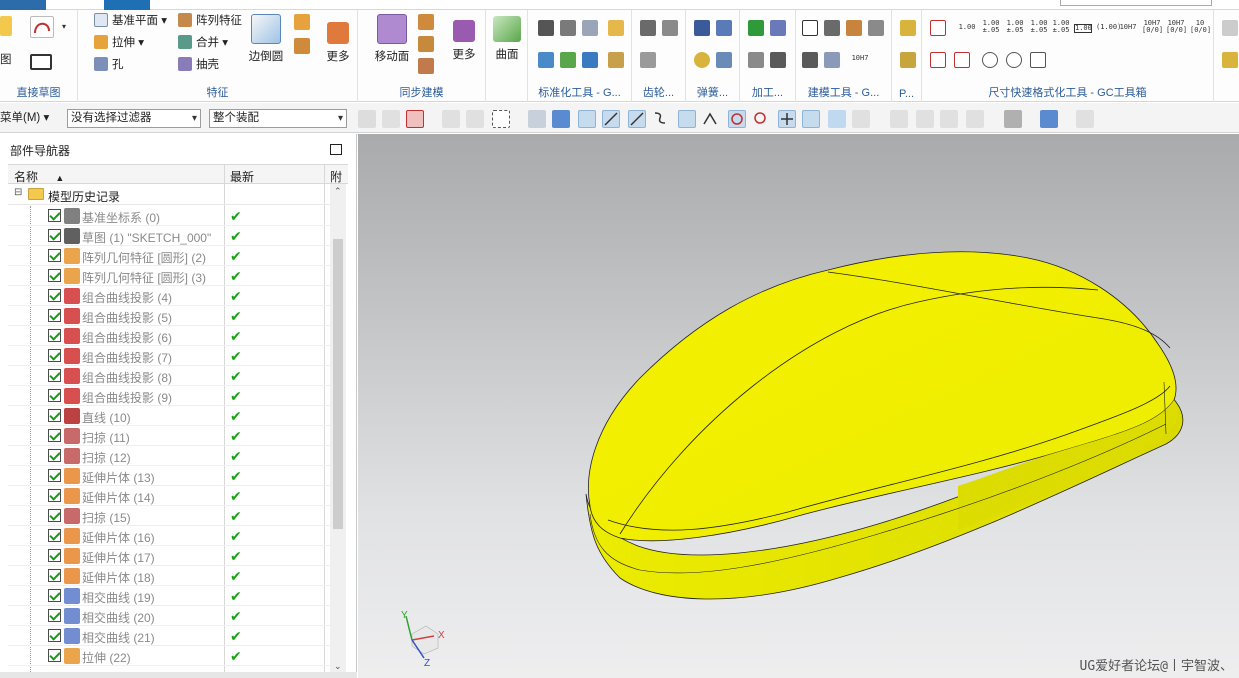 The width and height of the screenshot is (1239, 678). I want to click on ribbon-overflow-icon, so click(1230, 28).